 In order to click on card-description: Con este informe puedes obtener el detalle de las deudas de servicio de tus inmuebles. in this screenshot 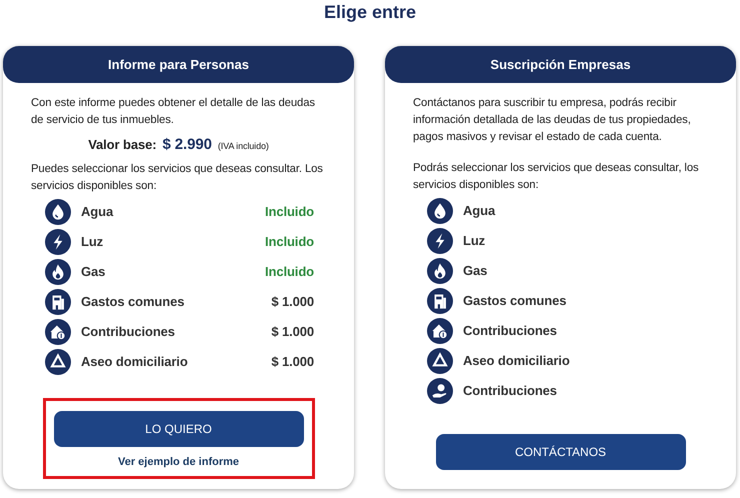, I will do `click(173, 112)`.